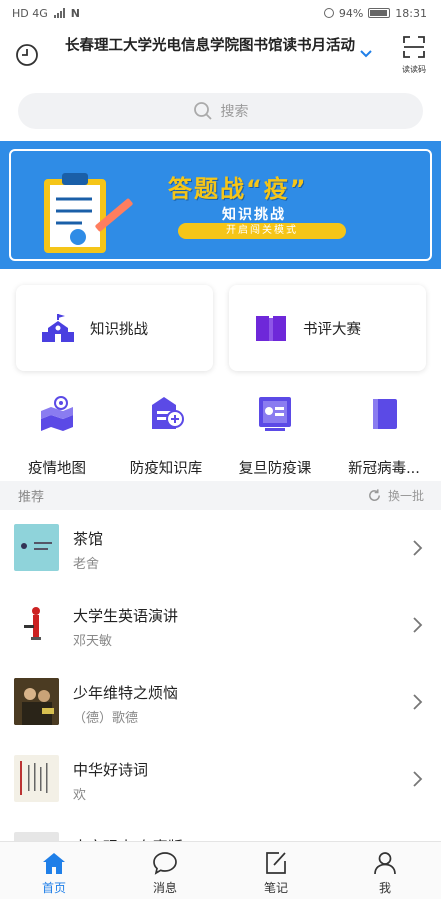  Describe the element at coordinates (411, 13) in the screenshot. I see `clock-time: 18:31` at that location.